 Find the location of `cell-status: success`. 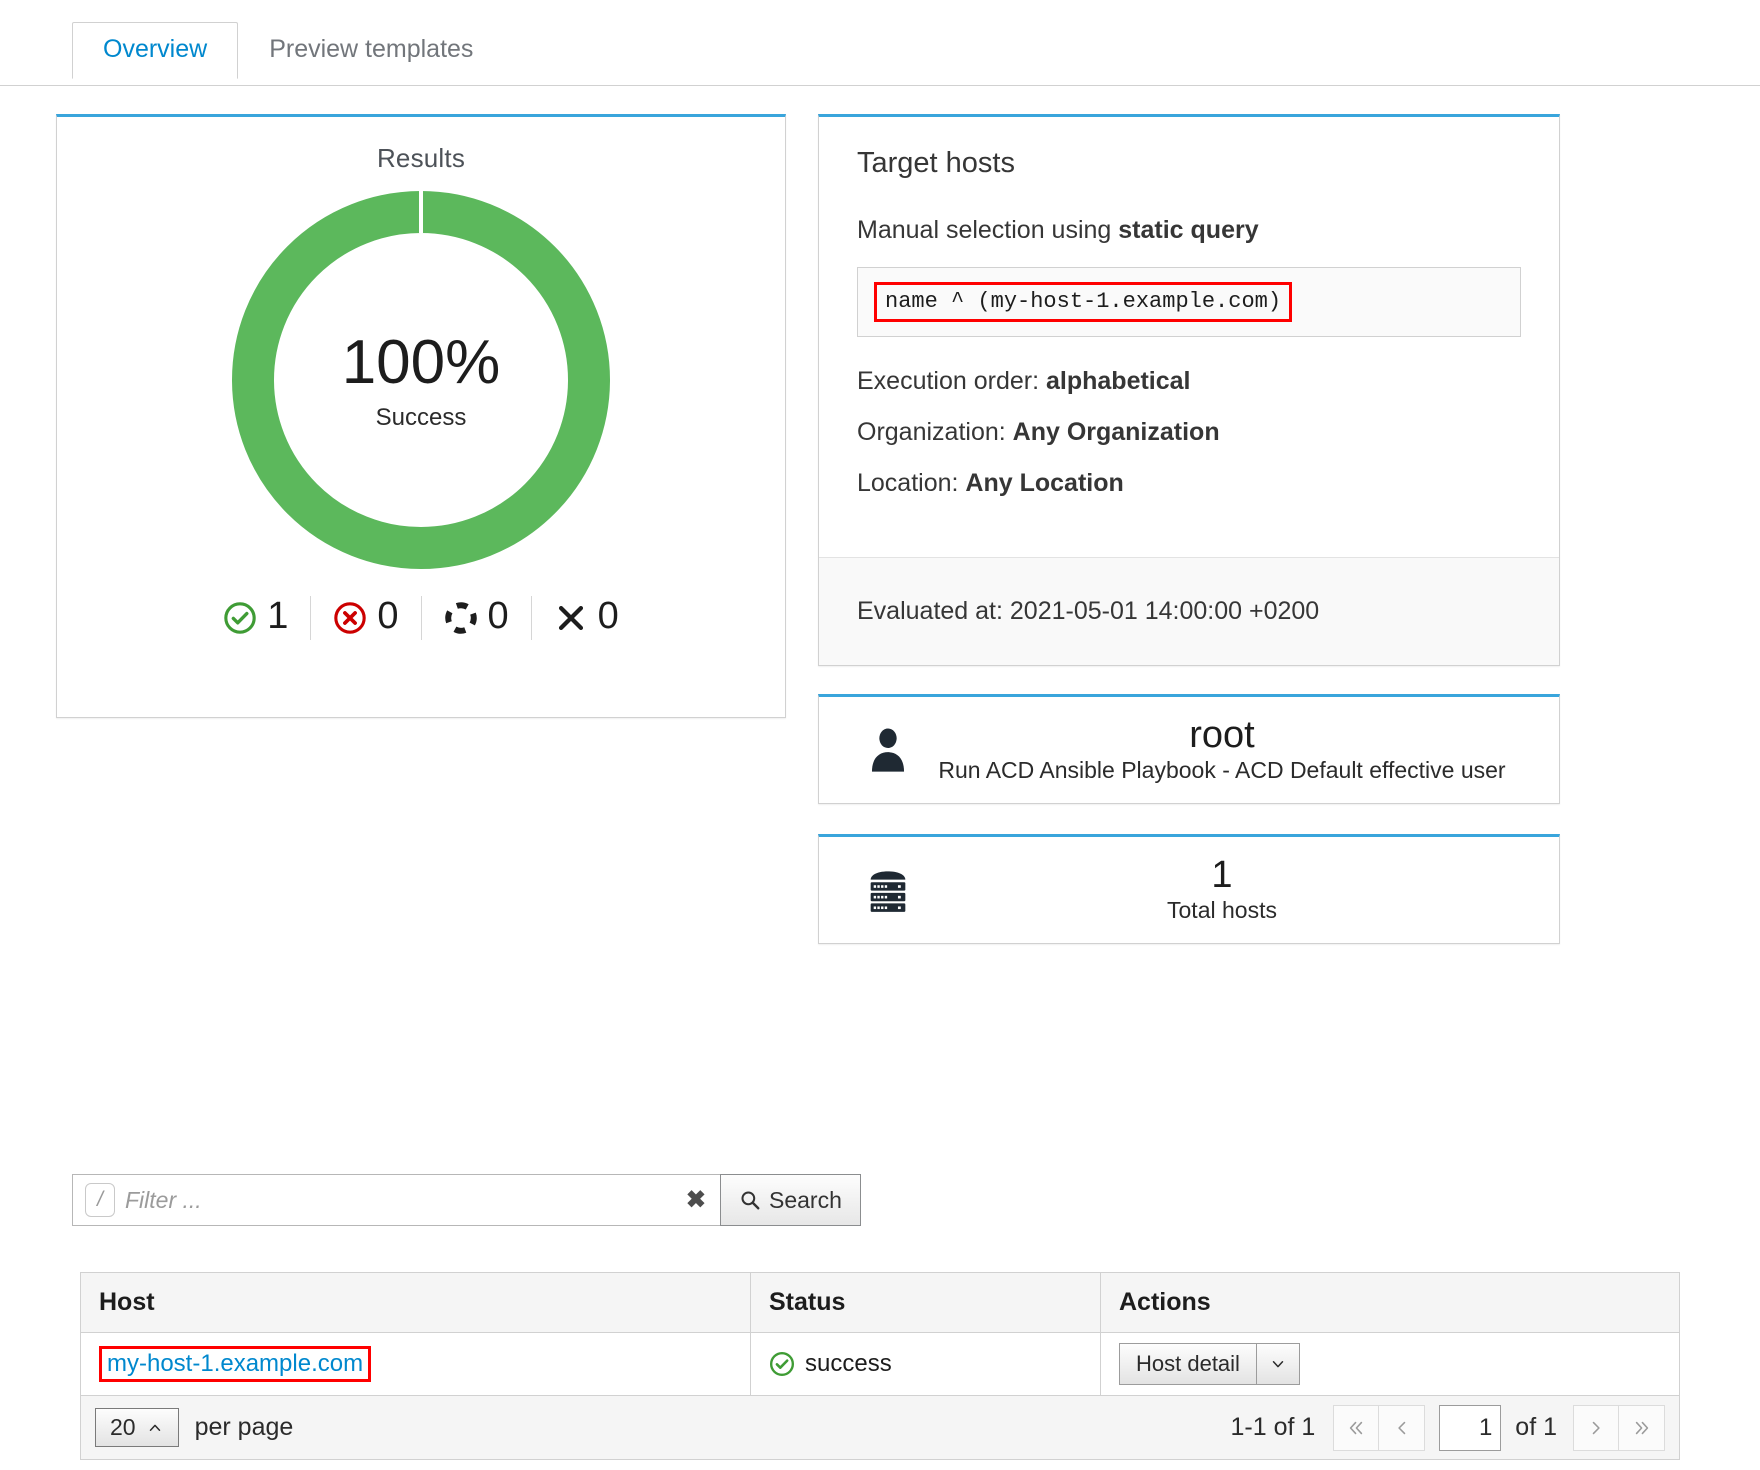

cell-status: success is located at coordinates (925, 1364).